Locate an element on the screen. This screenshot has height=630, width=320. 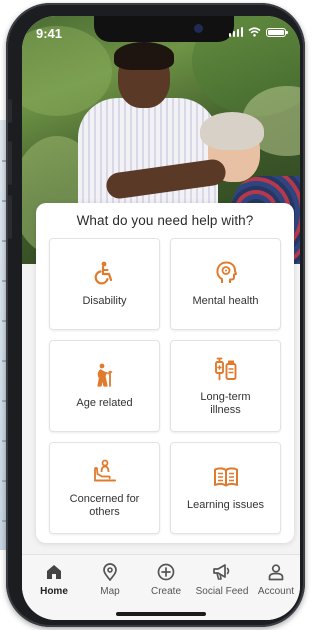
tab-map: Map is located at coordinates (110, 580).